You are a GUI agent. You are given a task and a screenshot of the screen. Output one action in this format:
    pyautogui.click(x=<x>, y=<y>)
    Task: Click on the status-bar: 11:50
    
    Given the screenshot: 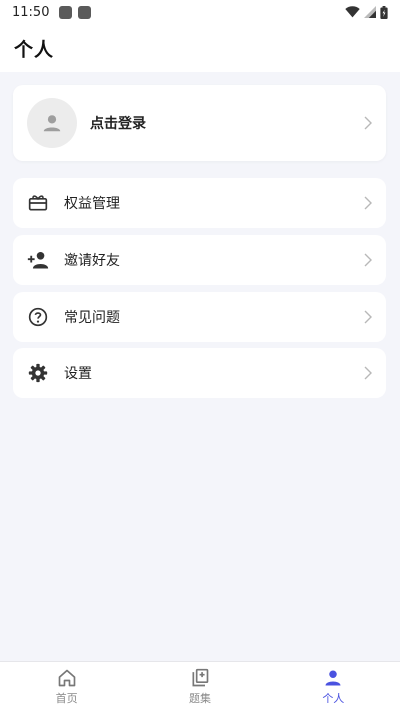 What is the action you would take?
    pyautogui.click(x=200, y=12)
    